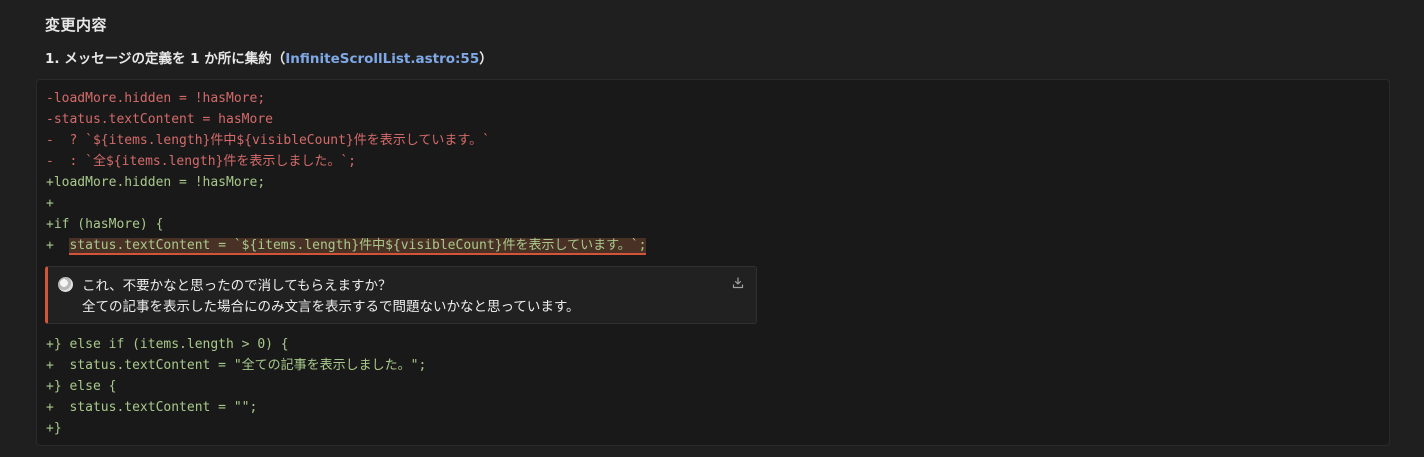 This screenshot has width=1424, height=457. Describe the element at coordinates (156, 98) in the screenshot. I see `diff-line: -loadMore.hidden = !hasMore;` at that location.